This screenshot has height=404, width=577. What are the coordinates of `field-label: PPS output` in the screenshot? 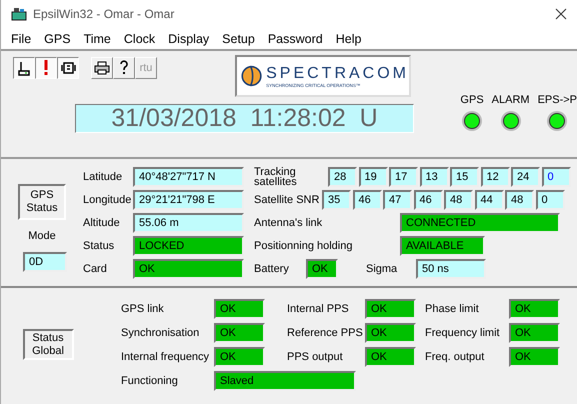 It's located at (315, 357).